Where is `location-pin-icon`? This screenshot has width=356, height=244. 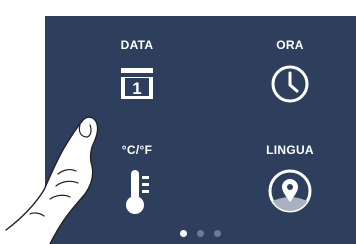 location-pin-icon is located at coordinates (290, 191).